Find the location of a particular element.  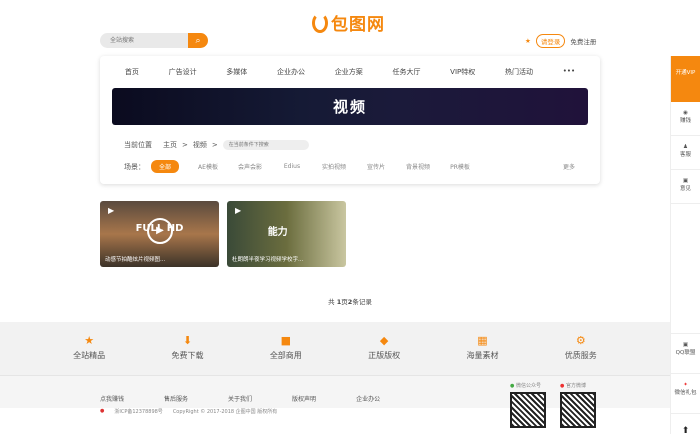

nav-item: VIP特权 is located at coordinates (462, 72).